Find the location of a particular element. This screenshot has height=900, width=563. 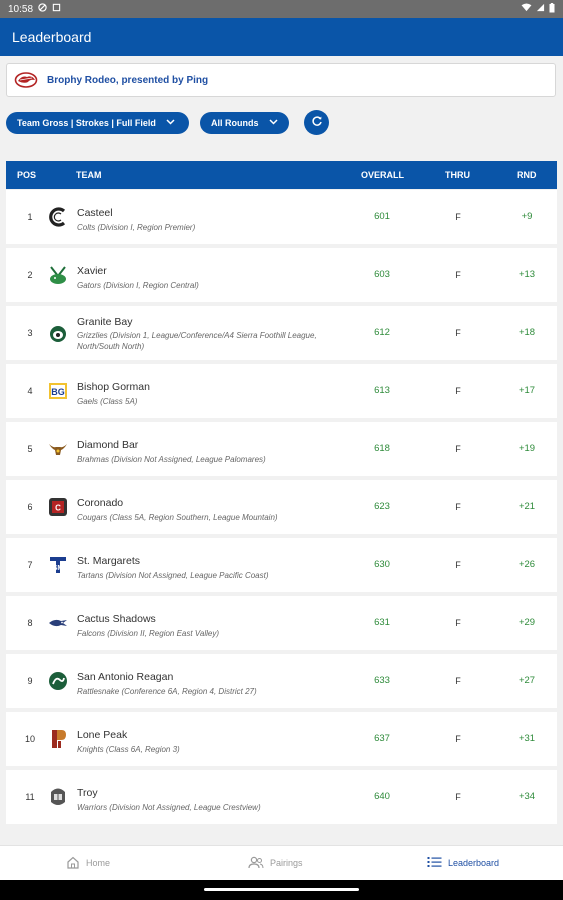

row-team-detail: Colts (Division I, Region Premier) is located at coordinates (136, 227).